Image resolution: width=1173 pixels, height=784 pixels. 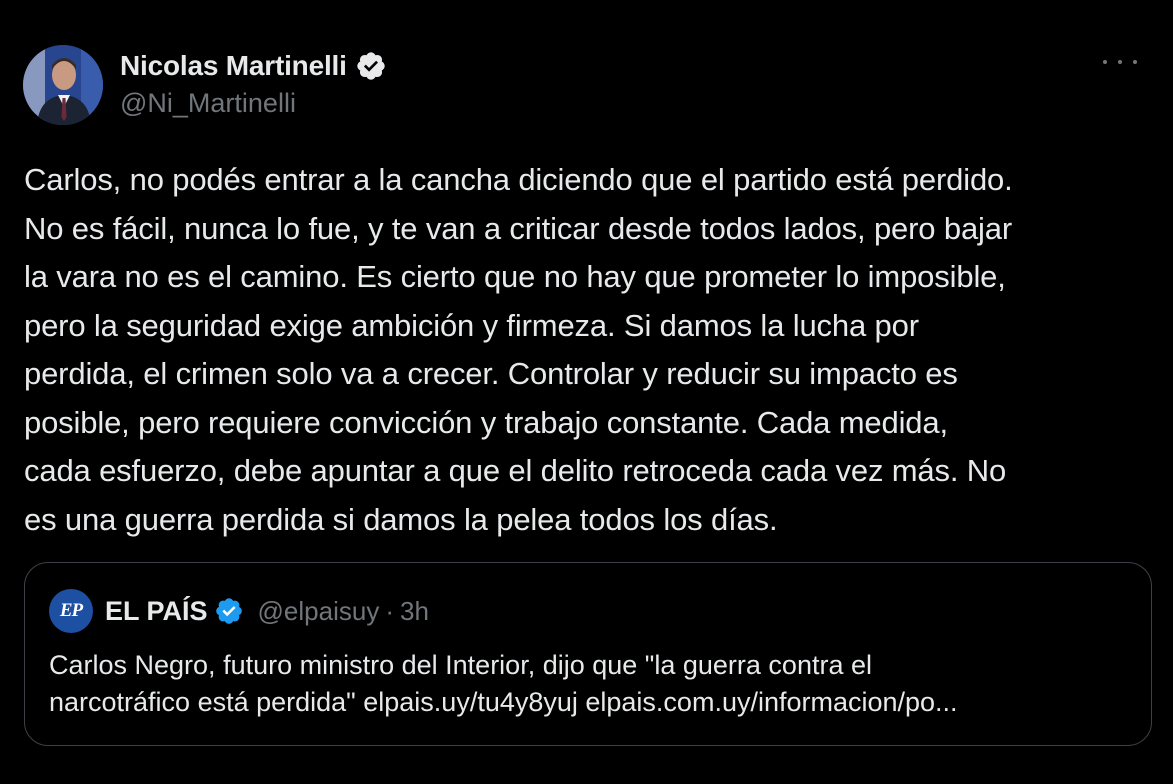 I want to click on author-display-name: Nicolas Martinelli, so click(x=233, y=66).